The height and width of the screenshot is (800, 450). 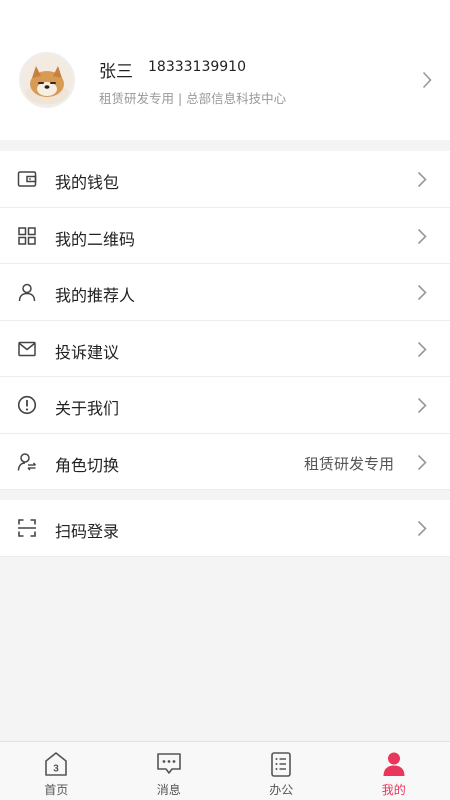 I want to click on user-phone: 18333139910, so click(x=197, y=67).